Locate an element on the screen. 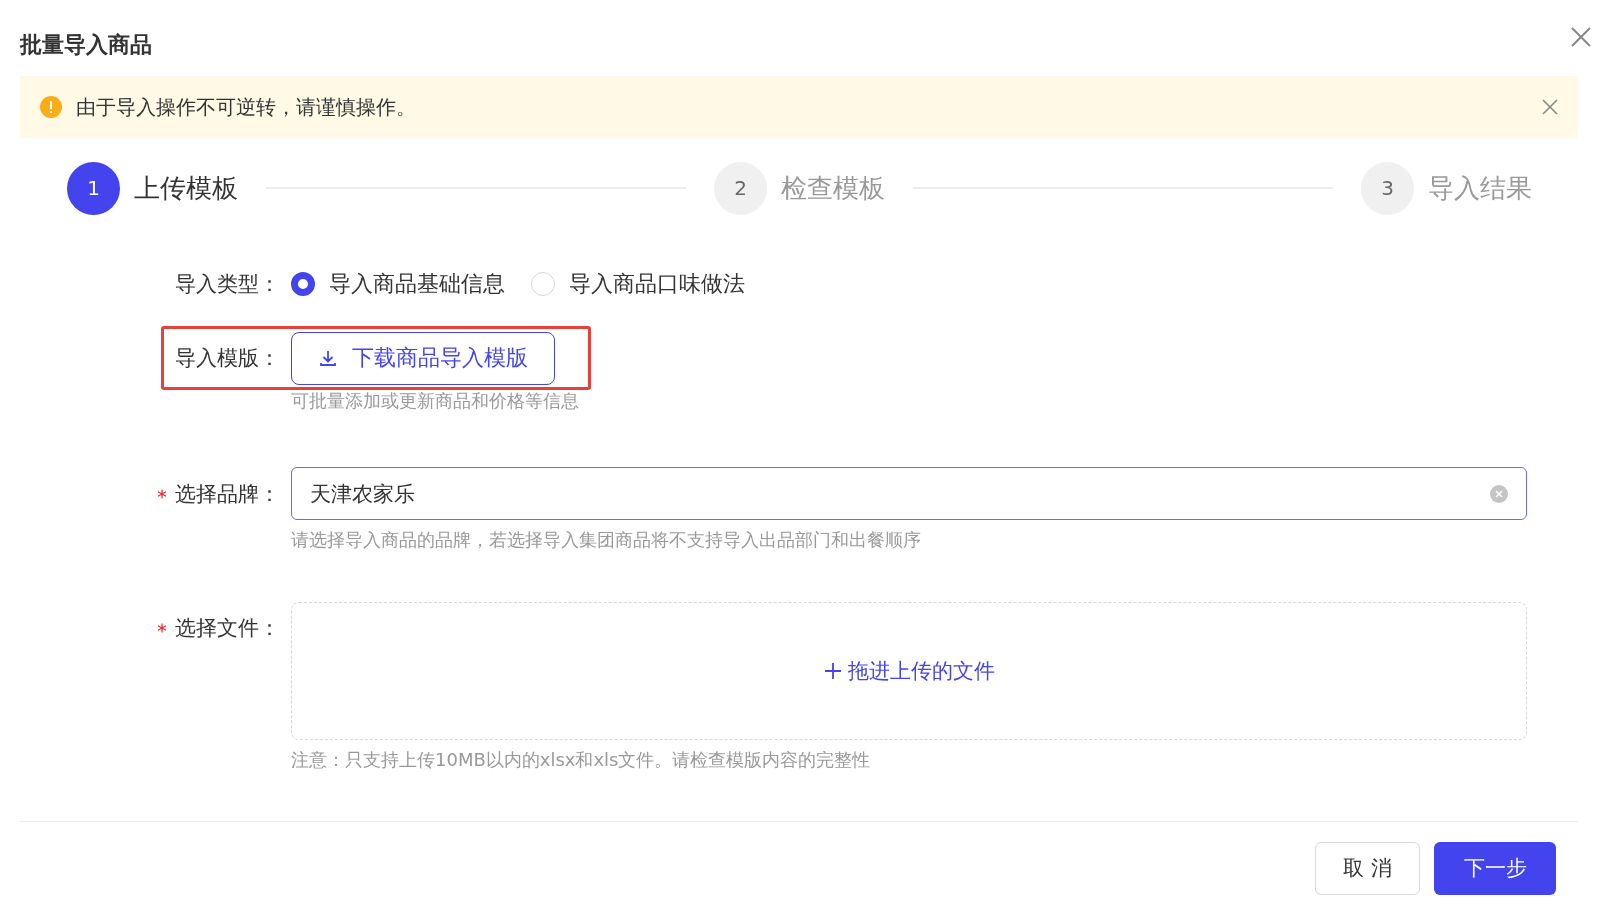 The width and height of the screenshot is (1602, 914). download-button: 下载商品导入模版 is located at coordinates (423, 358).